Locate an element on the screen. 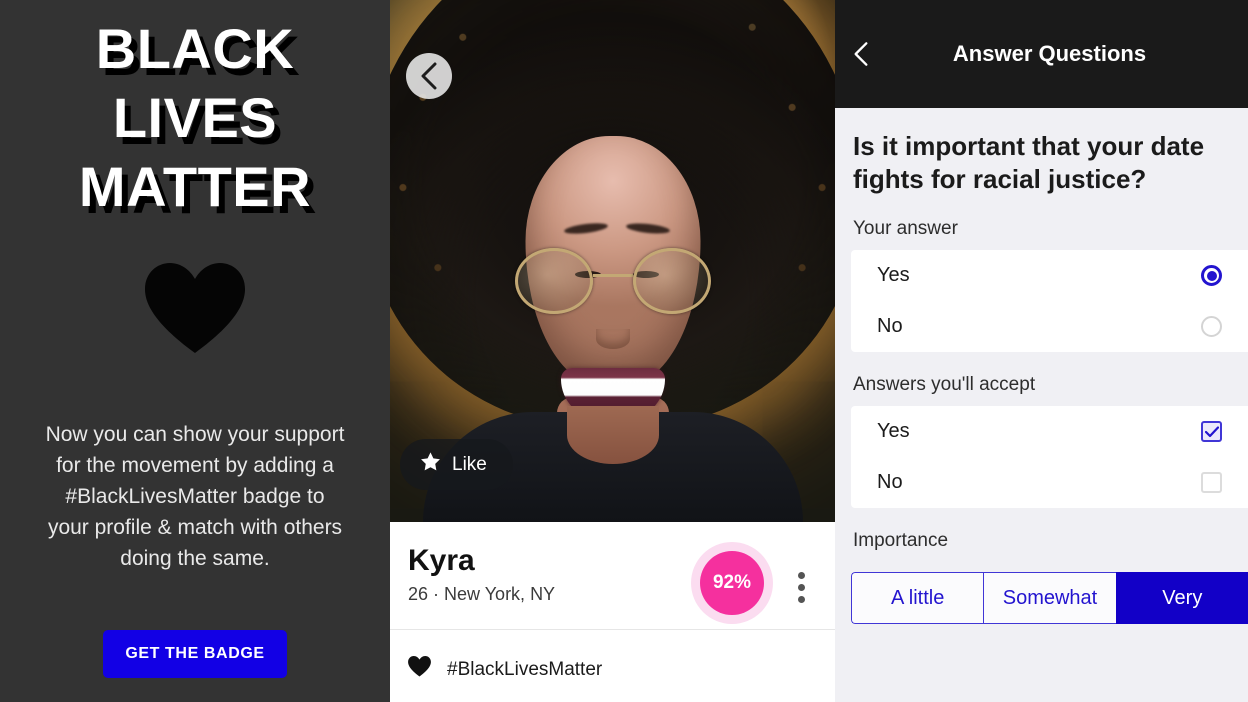  accepted-answers-label: Answers you'll accept is located at coordinates (944, 384).